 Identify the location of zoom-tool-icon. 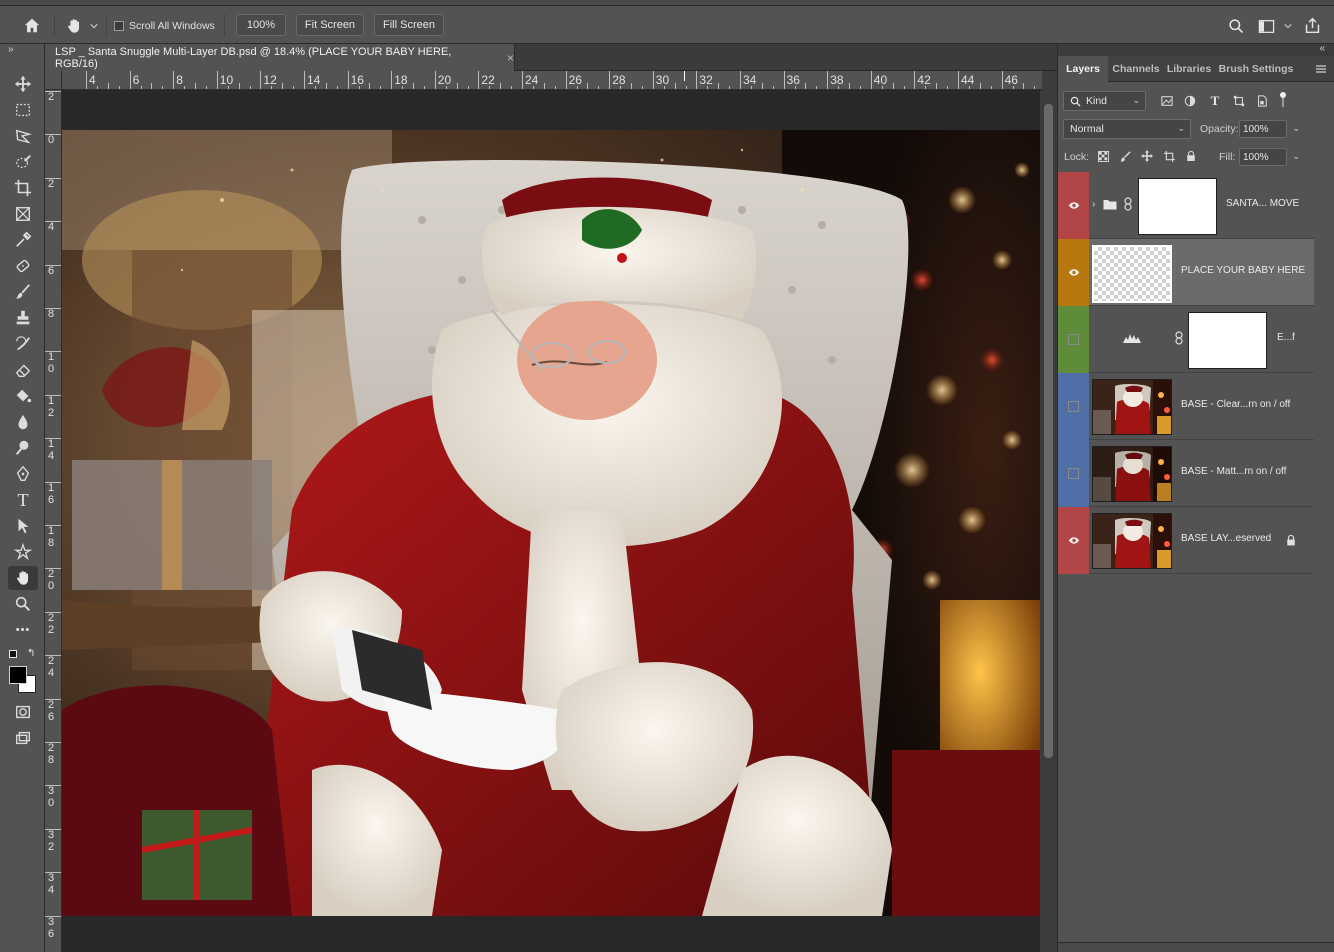
(23, 604).